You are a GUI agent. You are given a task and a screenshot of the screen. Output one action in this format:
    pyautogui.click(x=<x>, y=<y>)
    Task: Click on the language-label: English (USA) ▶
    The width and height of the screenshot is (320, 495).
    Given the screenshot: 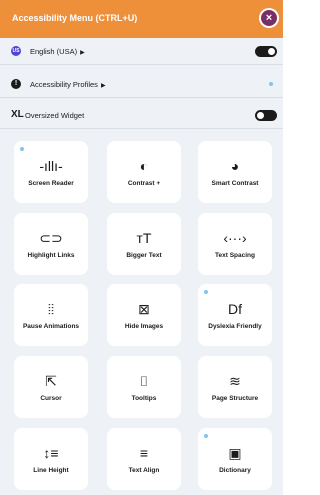 What is the action you would take?
    pyautogui.click(x=57, y=51)
    